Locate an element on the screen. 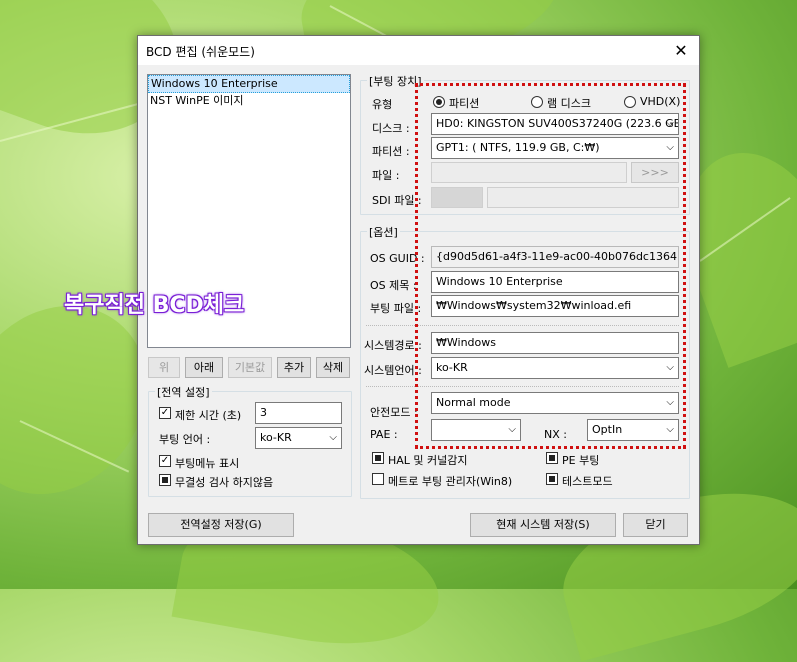 This screenshot has height=662, width=797. list-item: Windows 10 Enterprise is located at coordinates (249, 84).